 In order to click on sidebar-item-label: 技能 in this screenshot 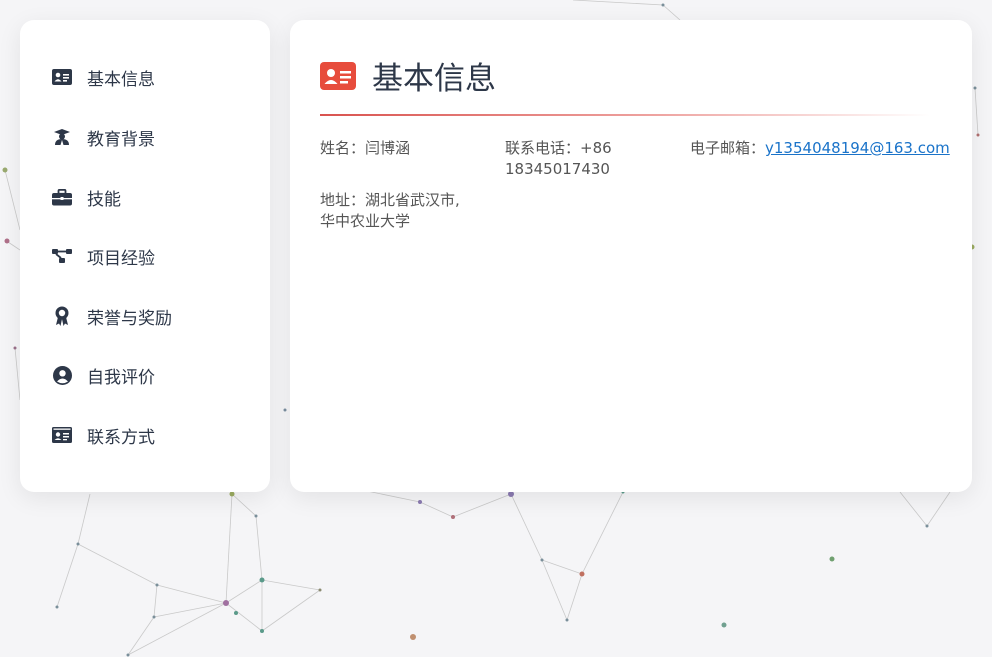, I will do `click(104, 199)`.